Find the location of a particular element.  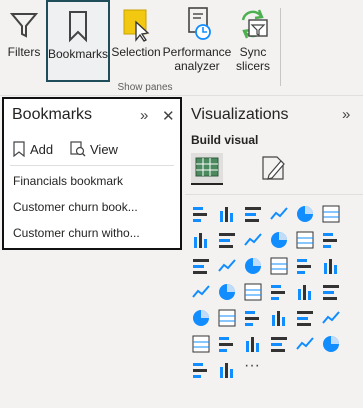

selection-button: Selection is located at coordinates (136, 41).